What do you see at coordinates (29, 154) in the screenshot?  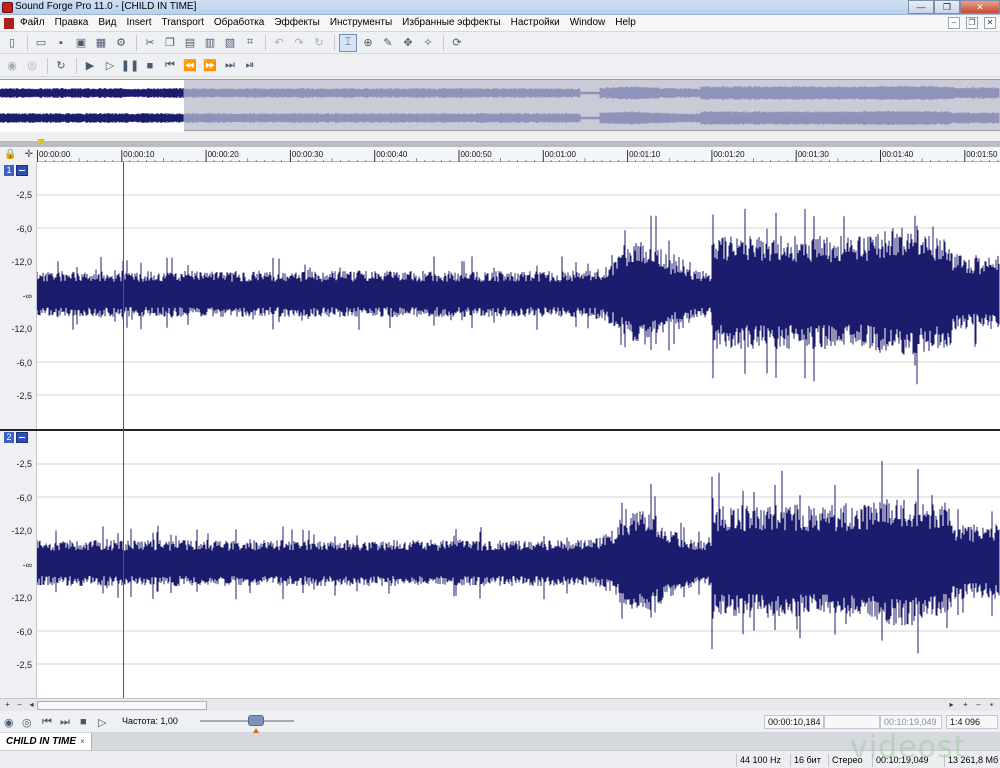 I see `snap-icon: ✛` at bounding box center [29, 154].